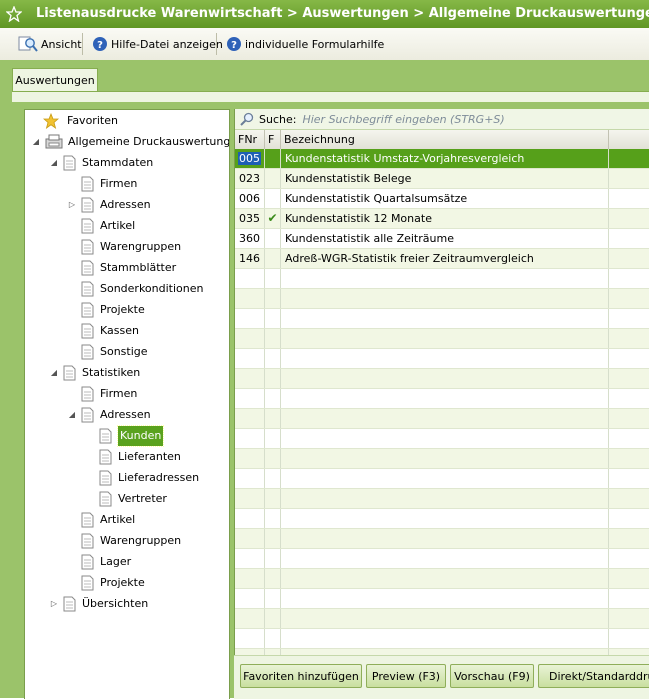 This screenshot has width=649, height=699. I want to click on help-icon: ?, so click(234, 44).